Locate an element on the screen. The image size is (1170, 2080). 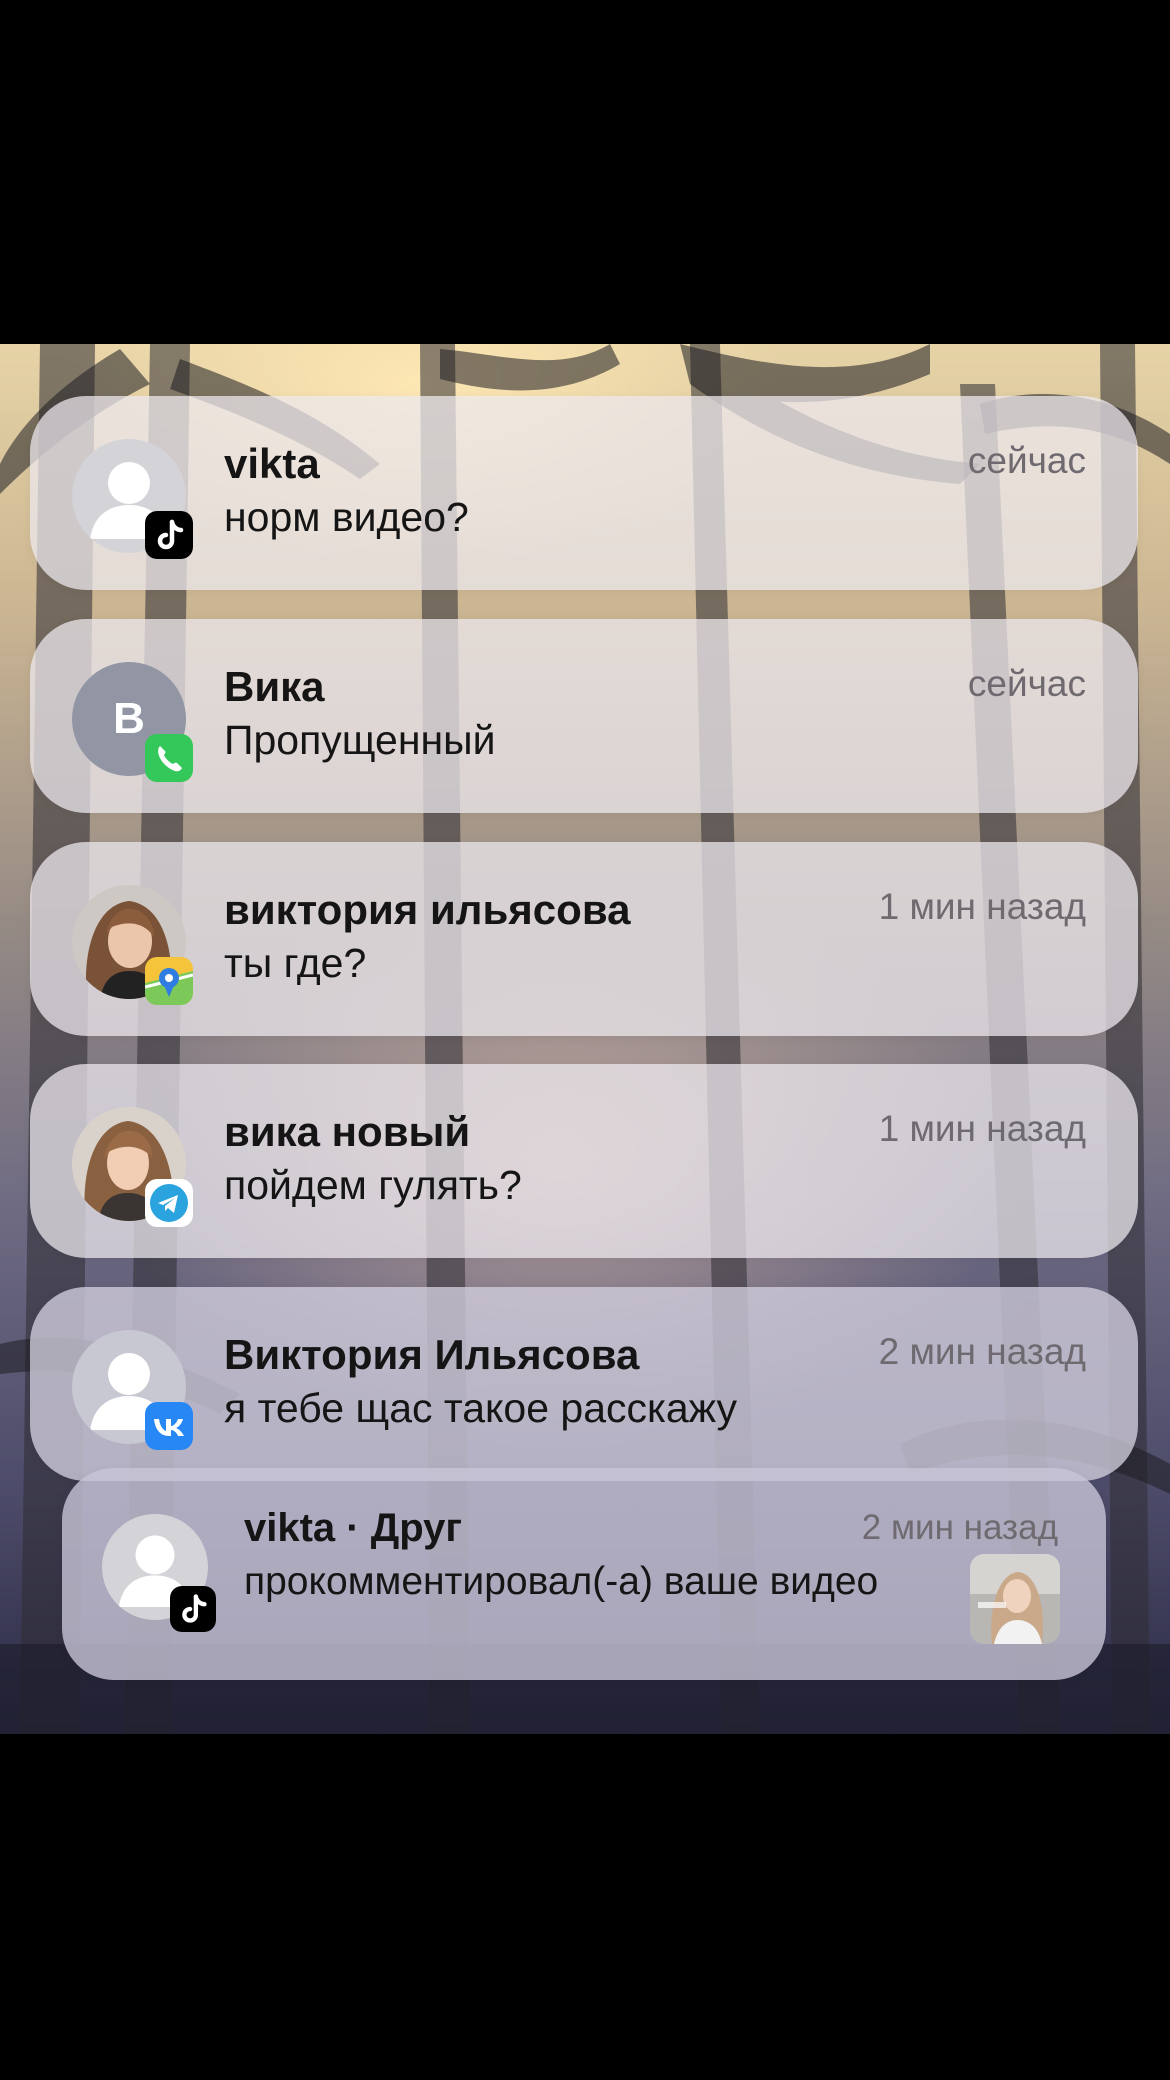
notification-body: норм видео? is located at coordinates (346, 517).